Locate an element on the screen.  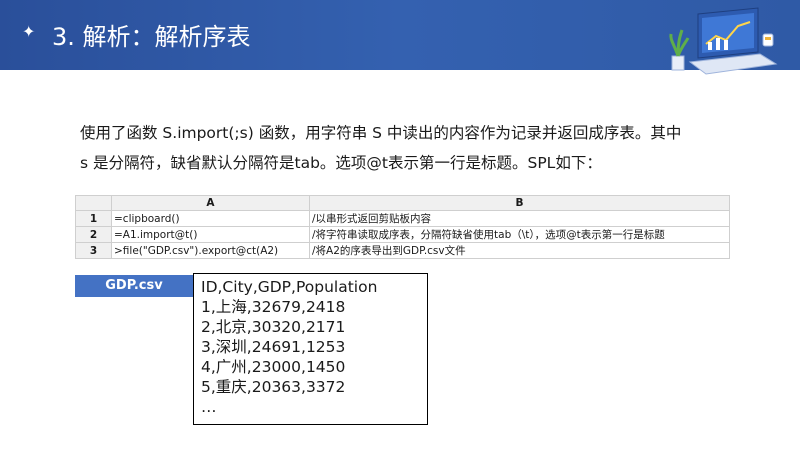
column-header-a: A is located at coordinates (210, 203).